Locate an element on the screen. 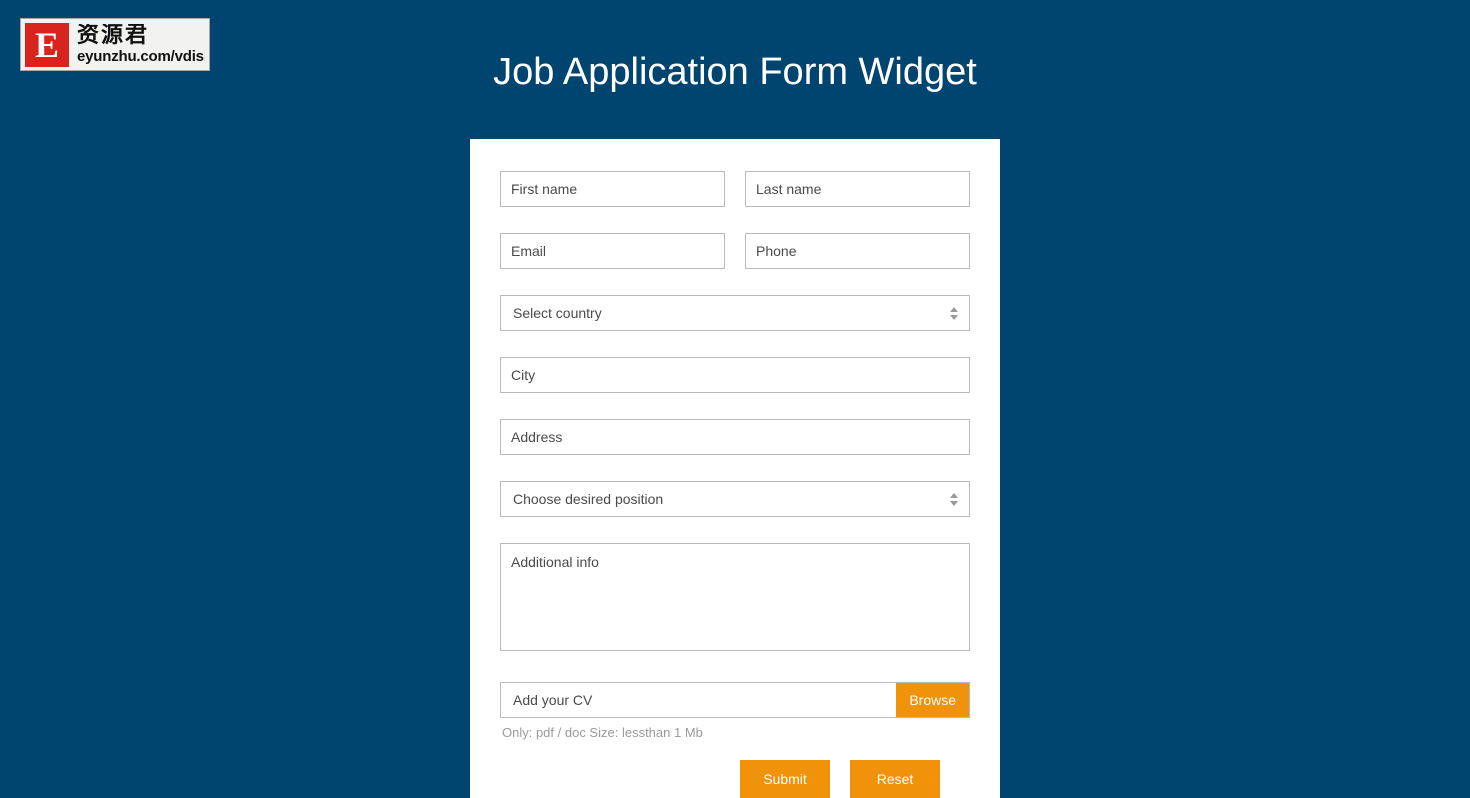  city-row is located at coordinates (735, 375).